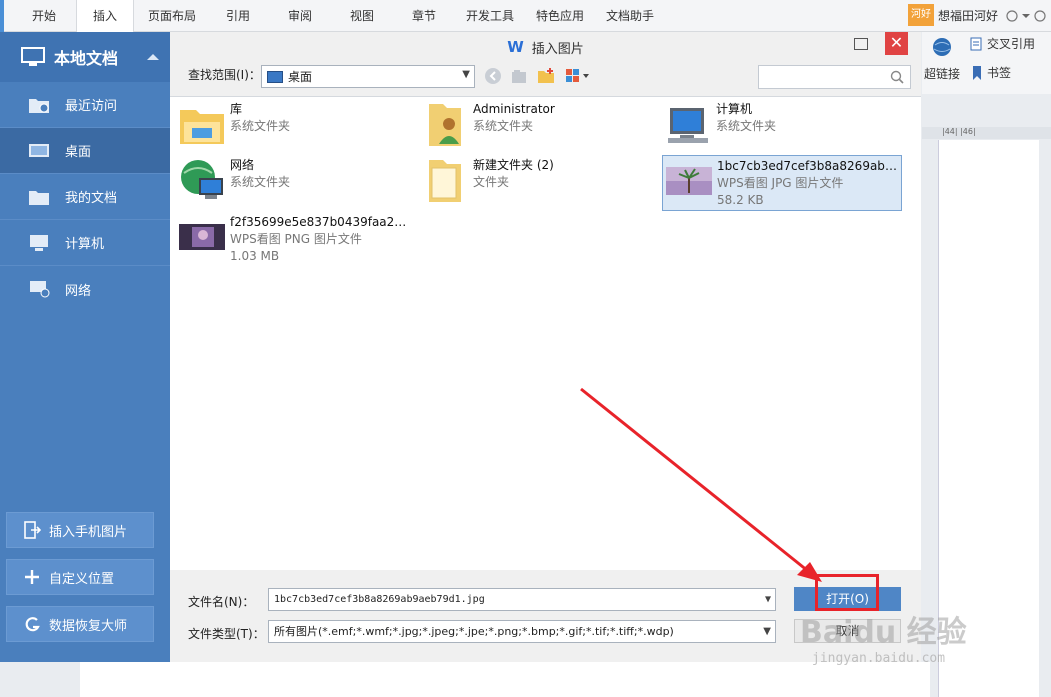 The height and width of the screenshot is (697, 1051). I want to click on annotation-arrow, so click(701, 484).